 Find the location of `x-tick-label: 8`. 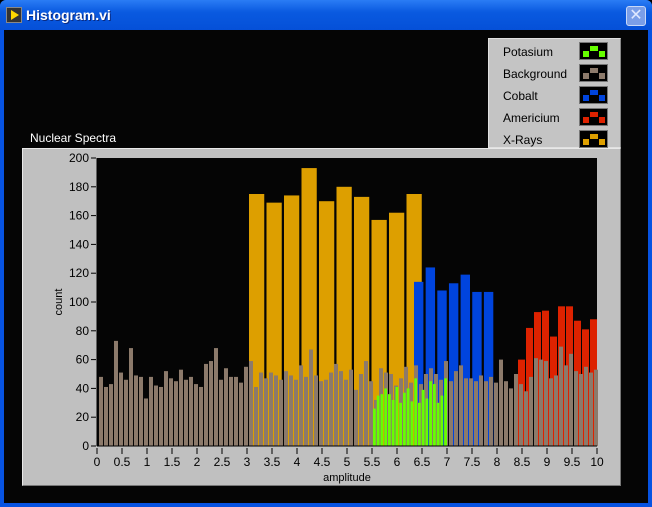

x-tick-label: 8 is located at coordinates (497, 462).